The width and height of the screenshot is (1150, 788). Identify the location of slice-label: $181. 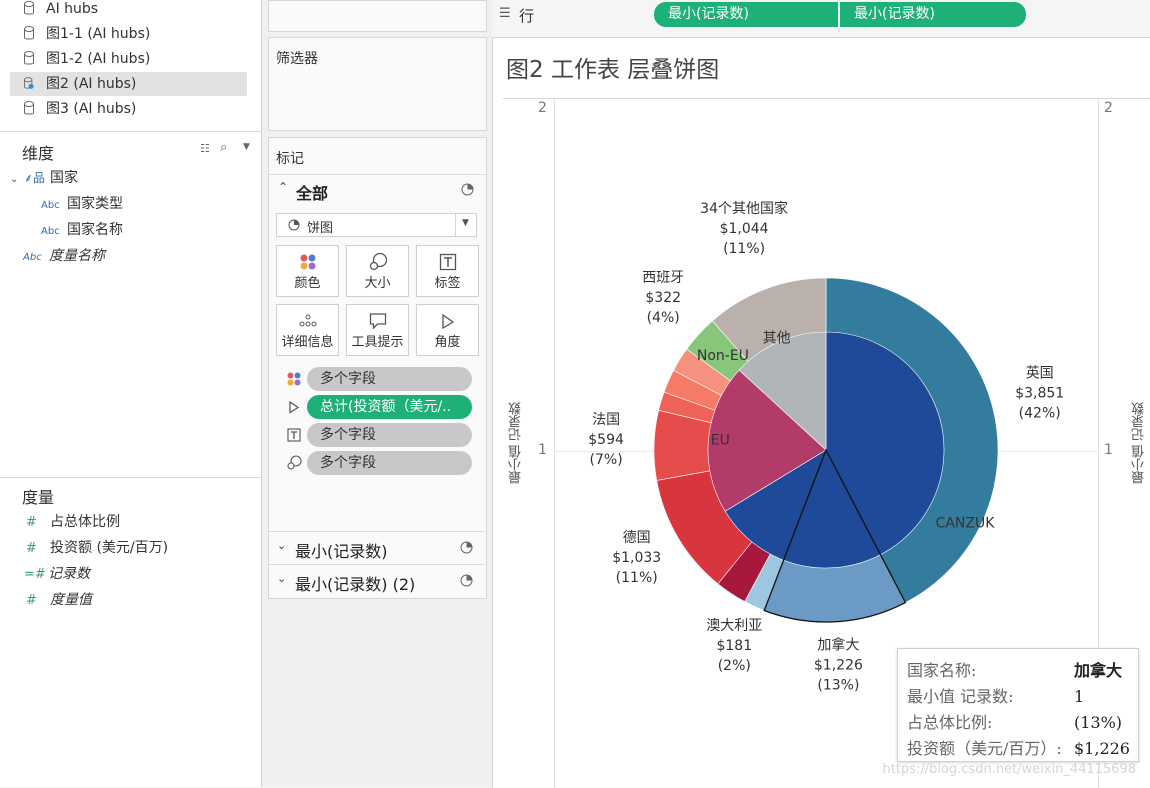
(734, 646).